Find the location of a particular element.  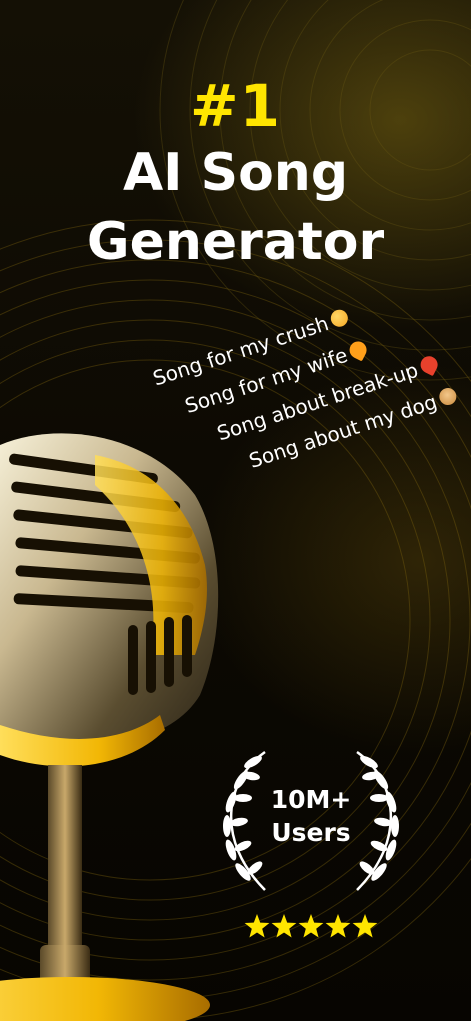

users-label: Users is located at coordinates (311, 832).